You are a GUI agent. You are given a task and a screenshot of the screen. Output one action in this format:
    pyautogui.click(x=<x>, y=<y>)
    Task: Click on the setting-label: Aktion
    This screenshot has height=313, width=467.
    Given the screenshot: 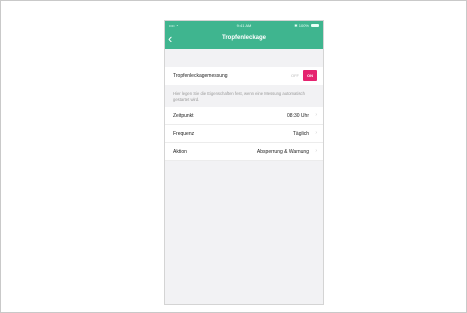 What is the action you would take?
    pyautogui.click(x=180, y=152)
    